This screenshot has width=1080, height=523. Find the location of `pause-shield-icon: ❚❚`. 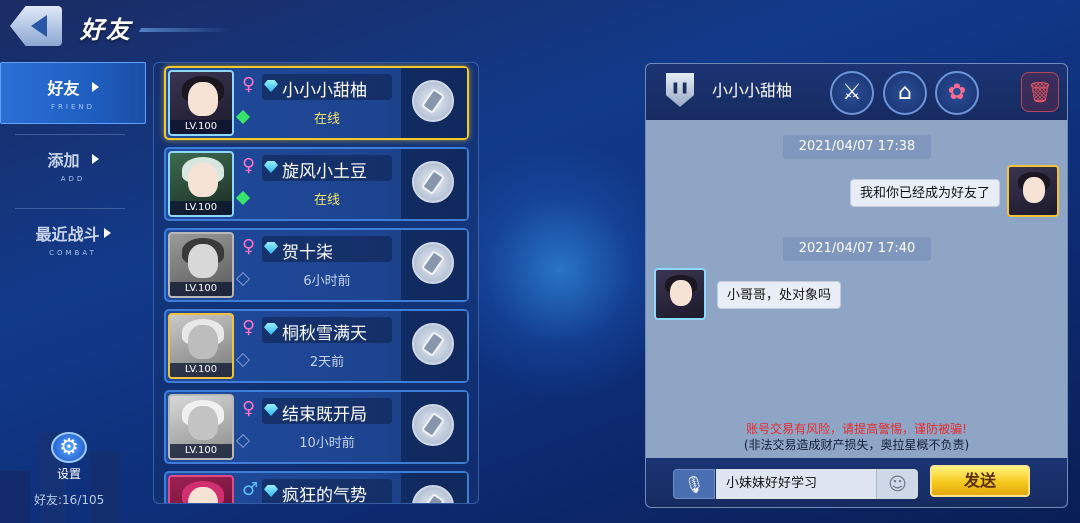

pause-shield-icon: ❚❚ is located at coordinates (680, 90).